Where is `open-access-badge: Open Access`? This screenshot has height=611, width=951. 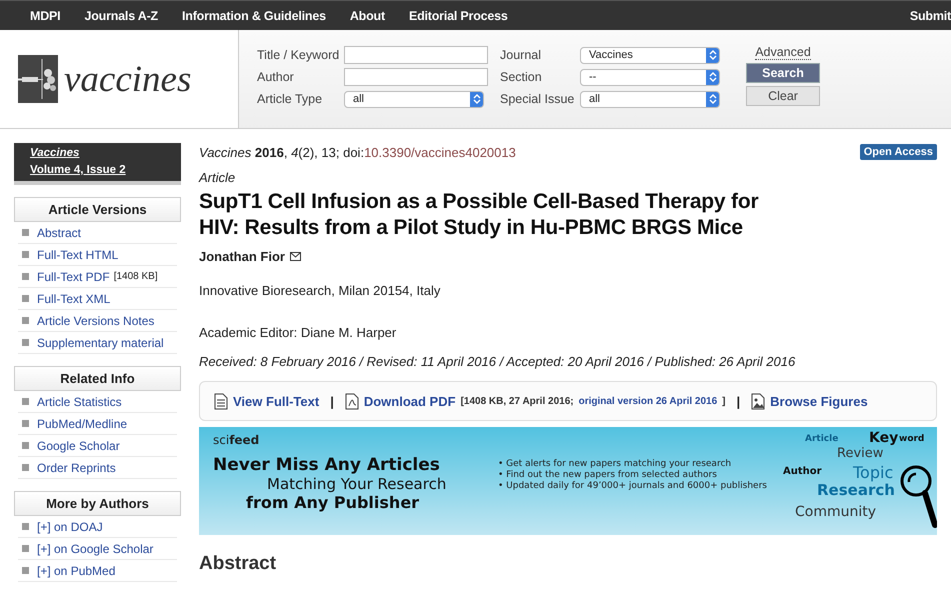 open-access-badge: Open Access is located at coordinates (898, 152).